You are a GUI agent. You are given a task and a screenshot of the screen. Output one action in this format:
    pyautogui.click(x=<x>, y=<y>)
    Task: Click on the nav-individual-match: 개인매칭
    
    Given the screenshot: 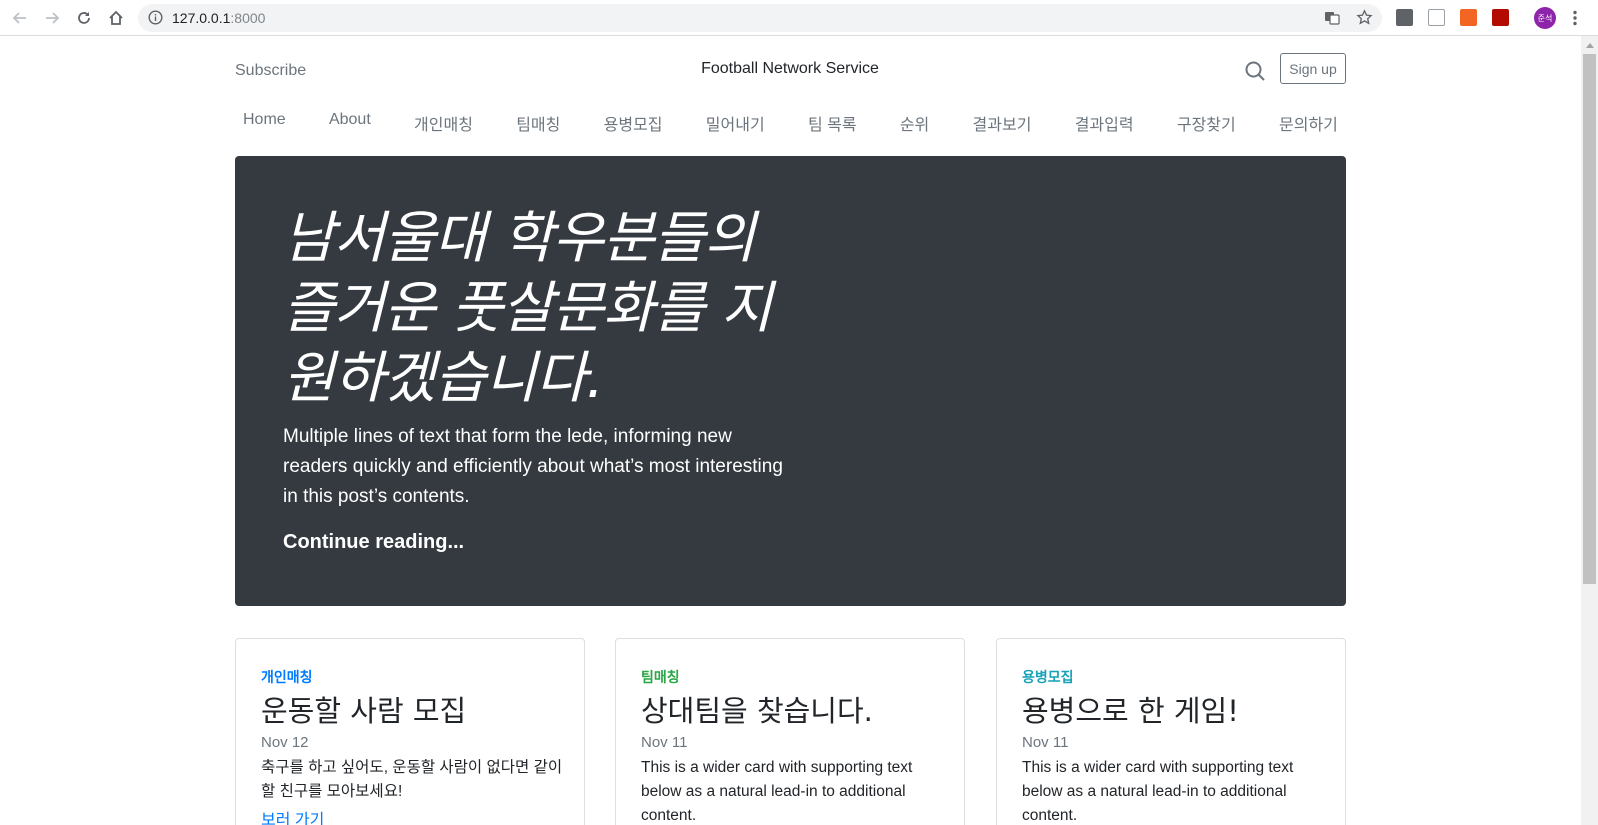 What is the action you would take?
    pyautogui.click(x=443, y=125)
    